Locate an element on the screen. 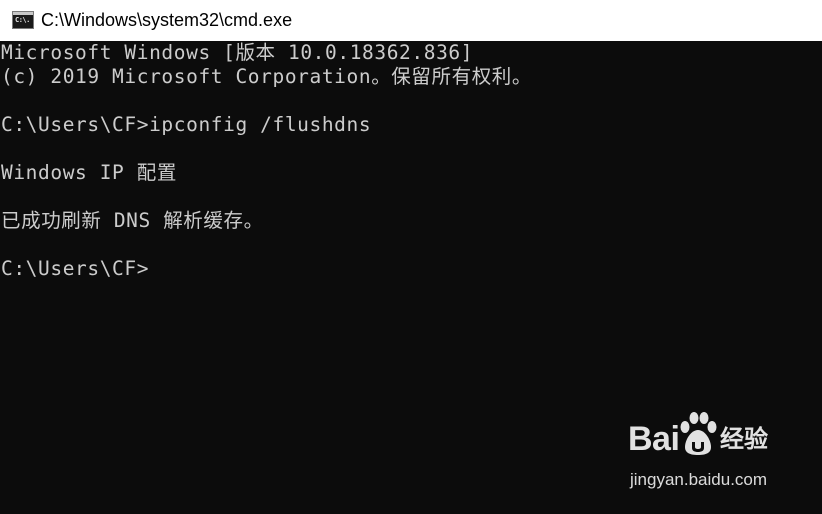 The height and width of the screenshot is (514, 822). watermark-jingyan-text: 经验 is located at coordinates (744, 439).